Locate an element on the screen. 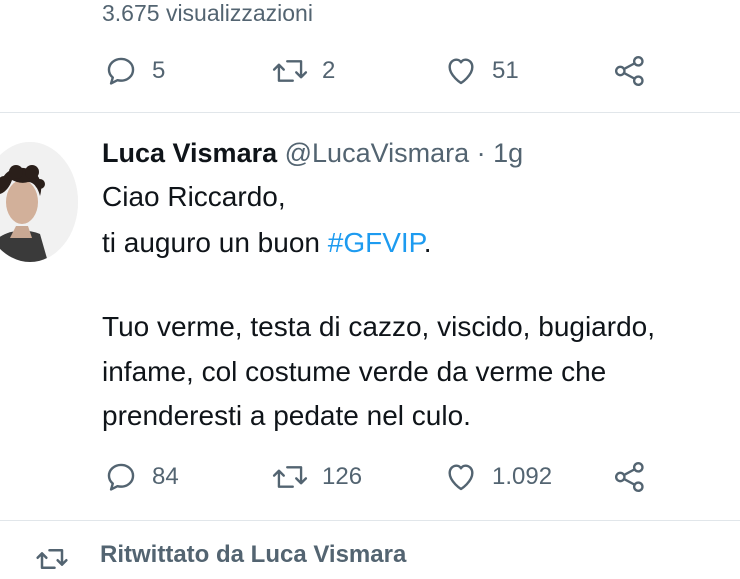  tweet-header: Luca Vismara @LucaVismara · 1g is located at coordinates (312, 153).